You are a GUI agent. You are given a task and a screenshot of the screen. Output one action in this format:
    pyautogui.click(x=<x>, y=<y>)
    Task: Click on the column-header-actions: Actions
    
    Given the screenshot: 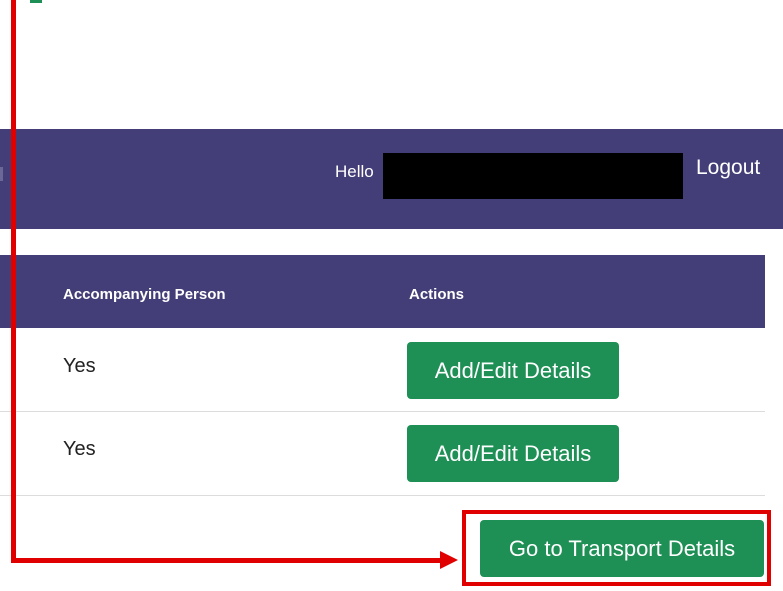 What is the action you would take?
    pyautogui.click(x=437, y=294)
    